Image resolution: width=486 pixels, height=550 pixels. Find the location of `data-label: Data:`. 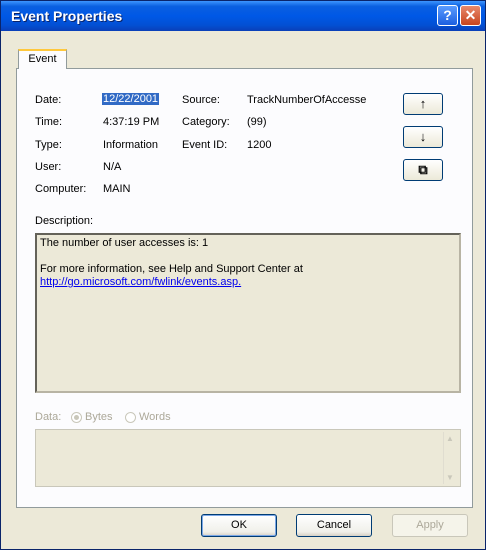

data-label: Data: is located at coordinates (48, 417).